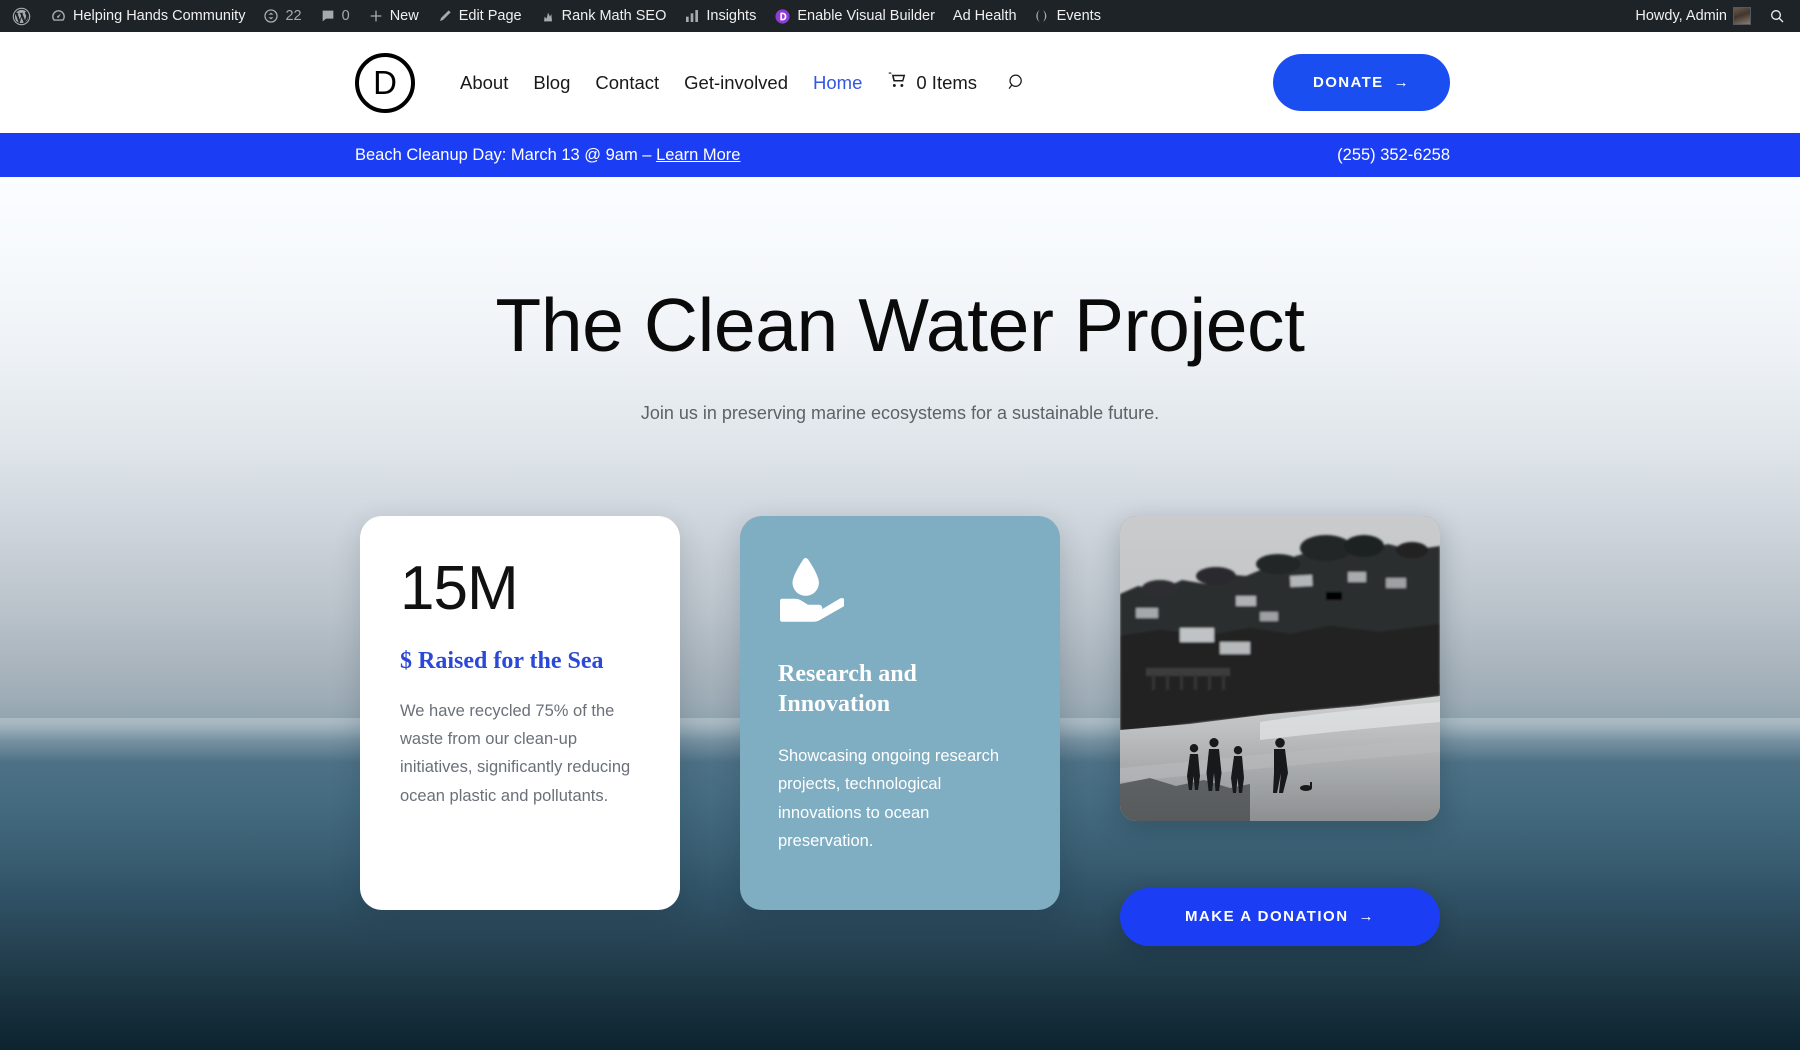 This screenshot has height=1050, width=1800. Describe the element at coordinates (698, 155) in the screenshot. I see `announcement-learn-more-link: Learn More` at that location.